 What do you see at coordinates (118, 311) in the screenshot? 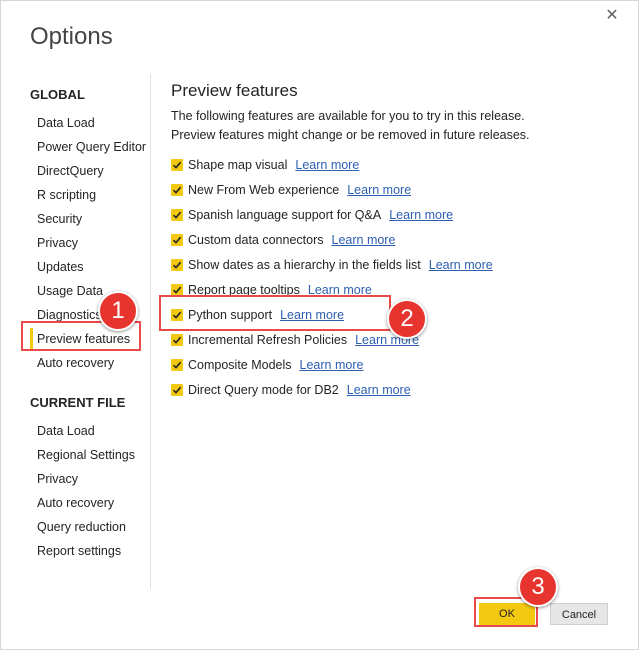
I see `step-badge-1: 1` at bounding box center [118, 311].